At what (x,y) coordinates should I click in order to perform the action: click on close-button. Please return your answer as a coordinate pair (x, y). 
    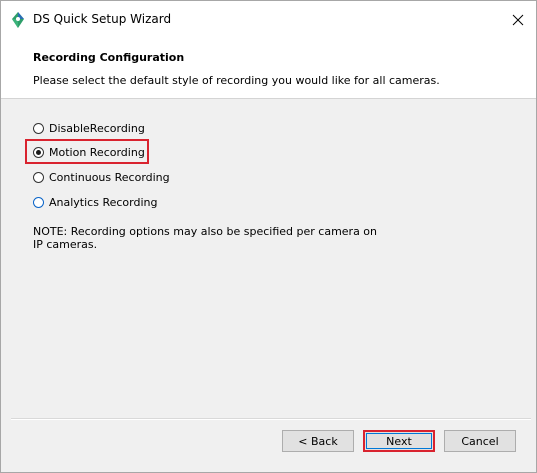
    Looking at the image, I should click on (518, 20).